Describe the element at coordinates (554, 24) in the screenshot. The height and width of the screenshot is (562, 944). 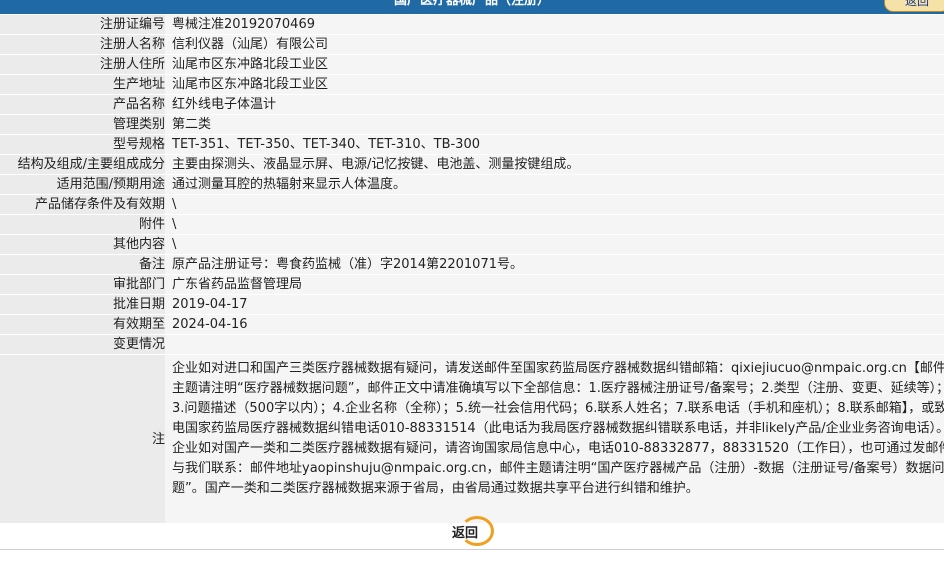
I see `field-value: 粤械注准20192070469` at that location.